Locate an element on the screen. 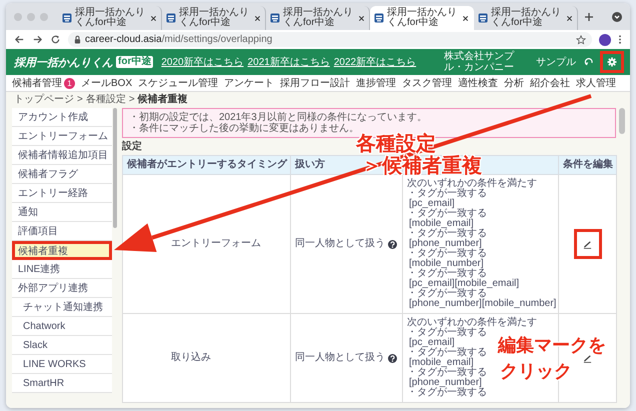  nav-link: 分析 is located at coordinates (514, 83).